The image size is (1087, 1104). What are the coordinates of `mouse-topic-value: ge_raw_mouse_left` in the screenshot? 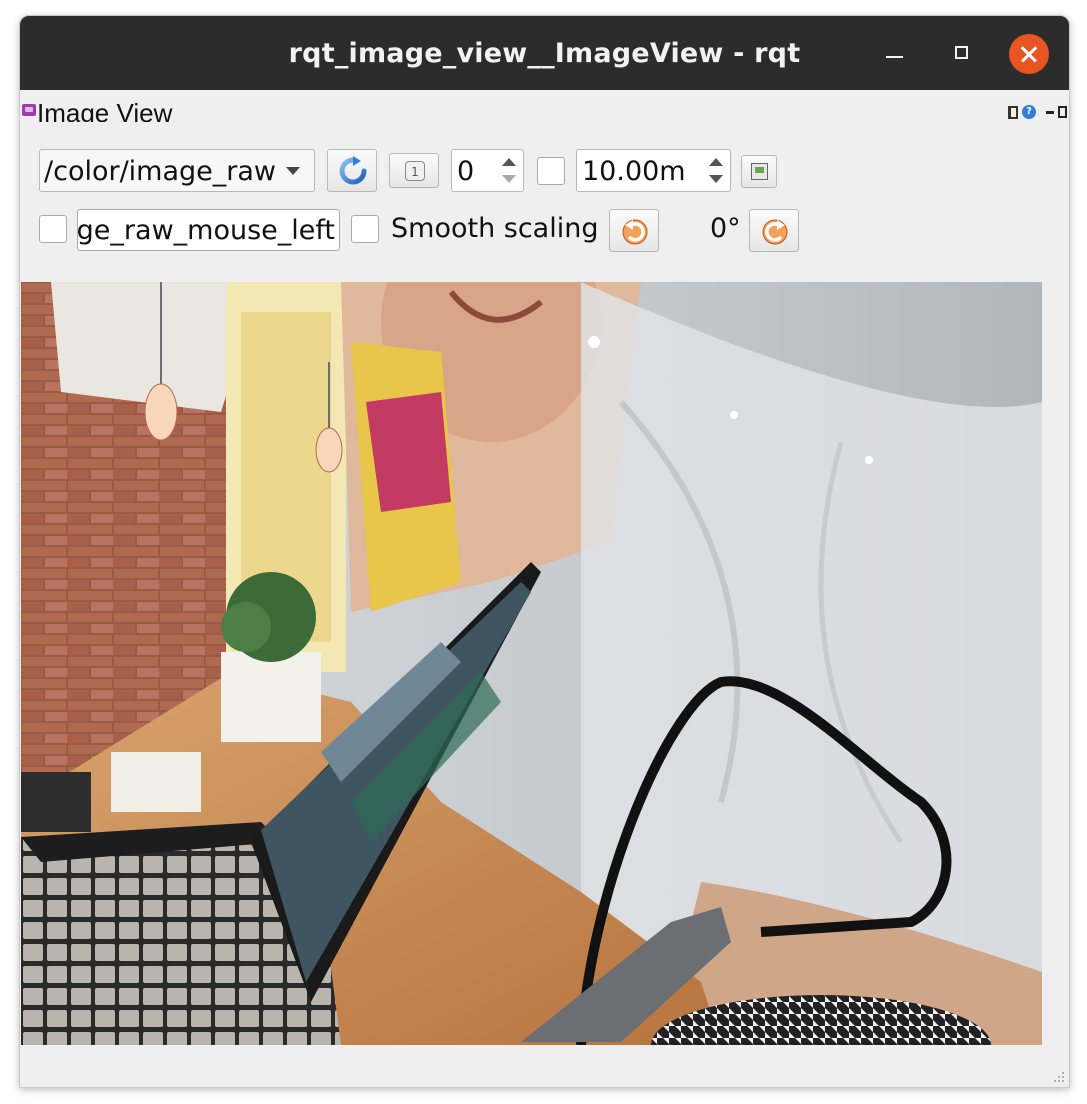 It's located at (206, 230).